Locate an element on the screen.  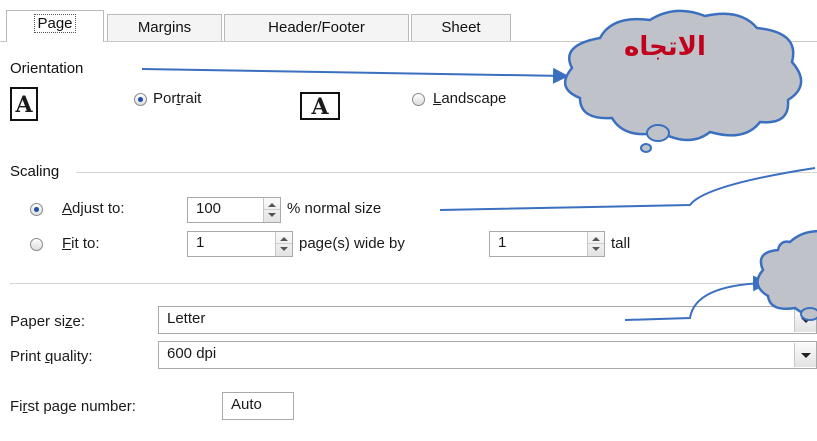
tab-page-label: Page is located at coordinates (55, 23).